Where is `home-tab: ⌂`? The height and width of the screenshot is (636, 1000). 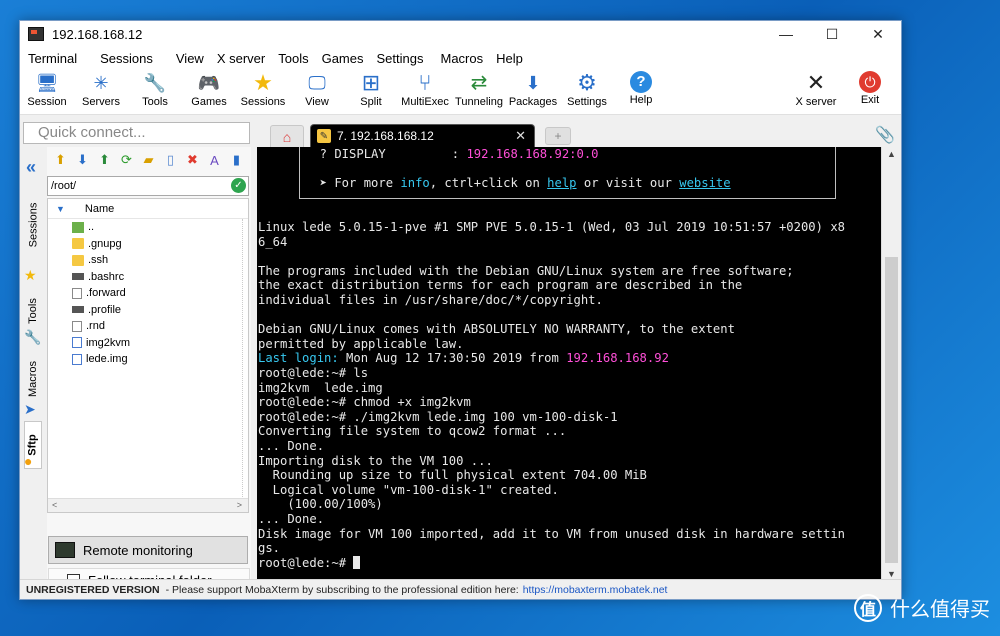 home-tab: ⌂ is located at coordinates (287, 136).